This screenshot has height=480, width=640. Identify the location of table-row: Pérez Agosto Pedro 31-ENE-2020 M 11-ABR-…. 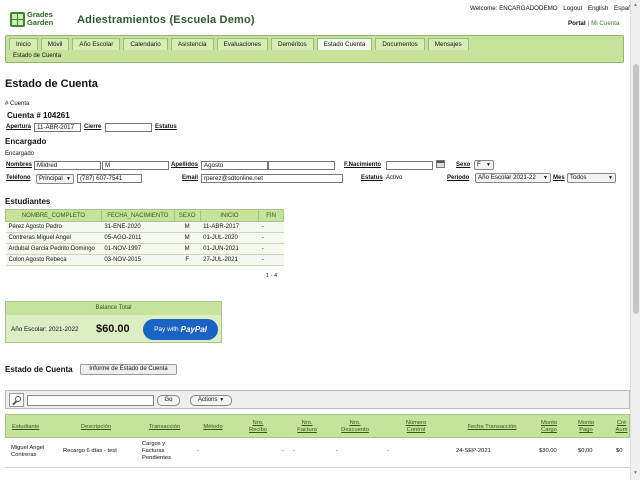
(144, 227).